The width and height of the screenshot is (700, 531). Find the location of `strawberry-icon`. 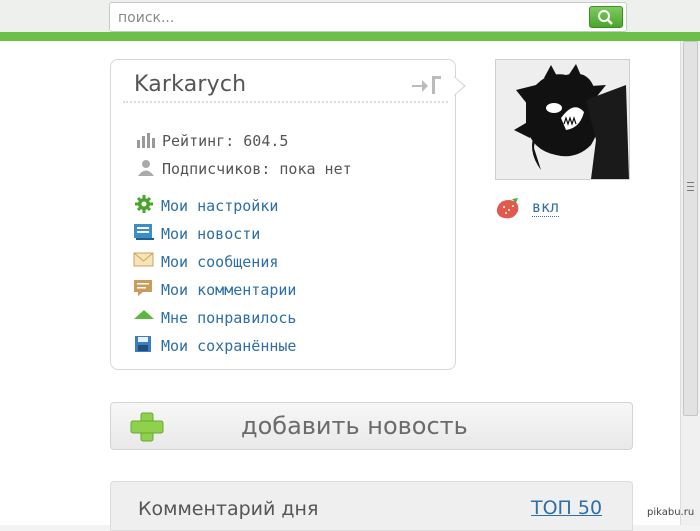

strawberry-icon is located at coordinates (508, 209).